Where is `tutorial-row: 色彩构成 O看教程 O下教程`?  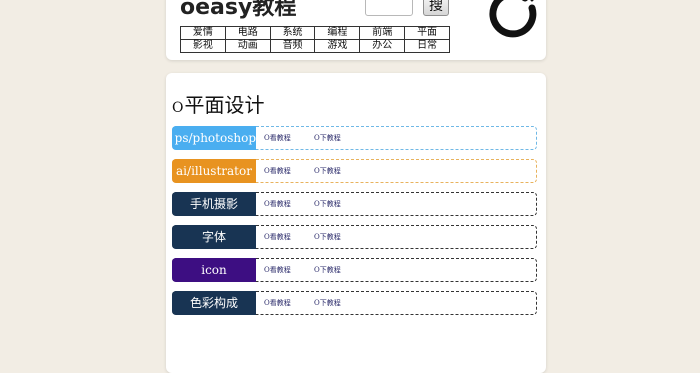 tutorial-row: 色彩构成 O看教程 O下教程 is located at coordinates (354, 303).